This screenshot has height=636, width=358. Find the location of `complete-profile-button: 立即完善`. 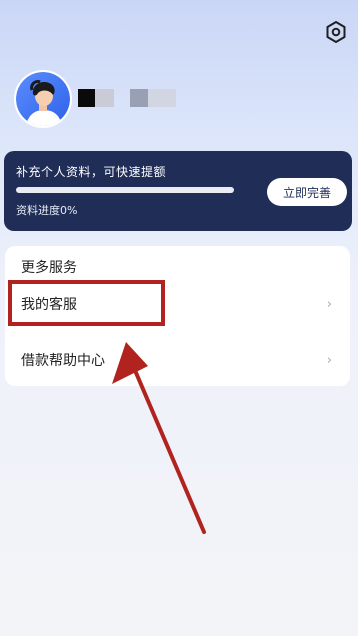

complete-profile-button: 立即完善 is located at coordinates (307, 192).